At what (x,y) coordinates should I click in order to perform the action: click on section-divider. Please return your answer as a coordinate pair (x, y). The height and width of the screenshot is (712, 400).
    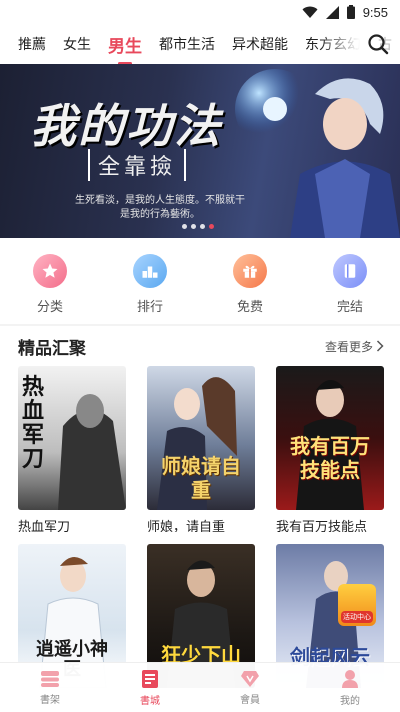
    Looking at the image, I should click on (200, 325).